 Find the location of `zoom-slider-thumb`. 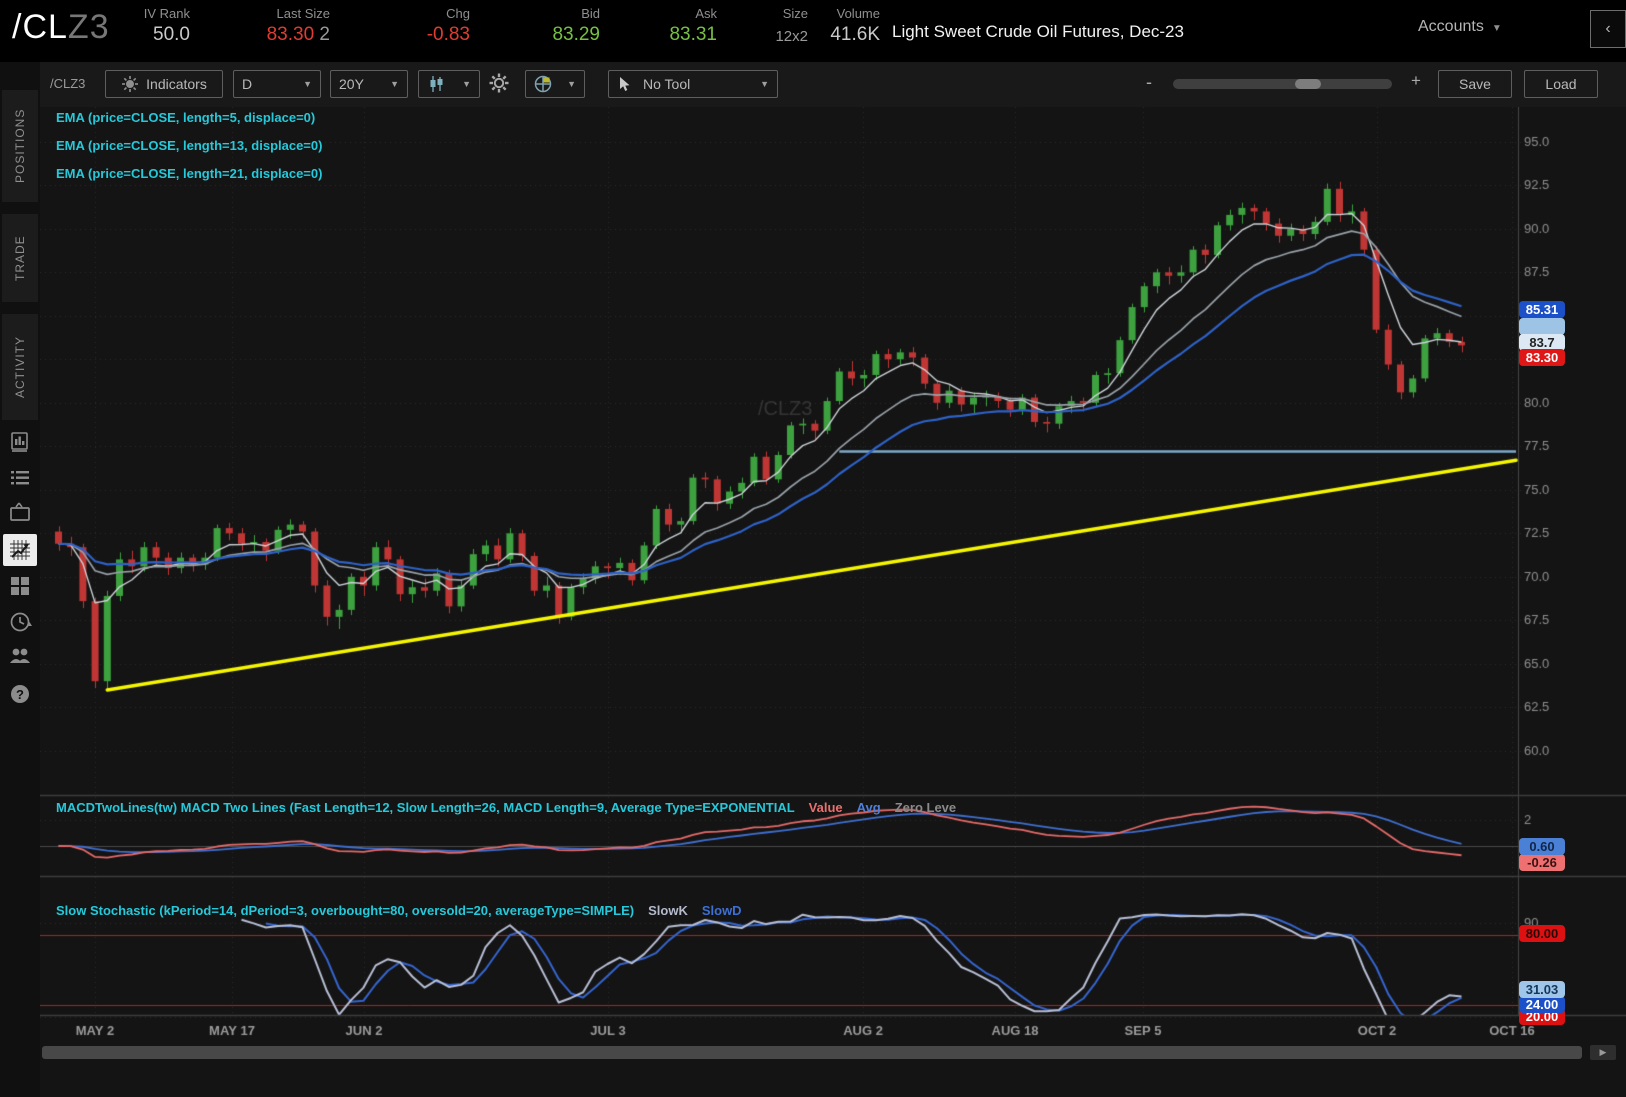

zoom-slider-thumb is located at coordinates (1308, 84).